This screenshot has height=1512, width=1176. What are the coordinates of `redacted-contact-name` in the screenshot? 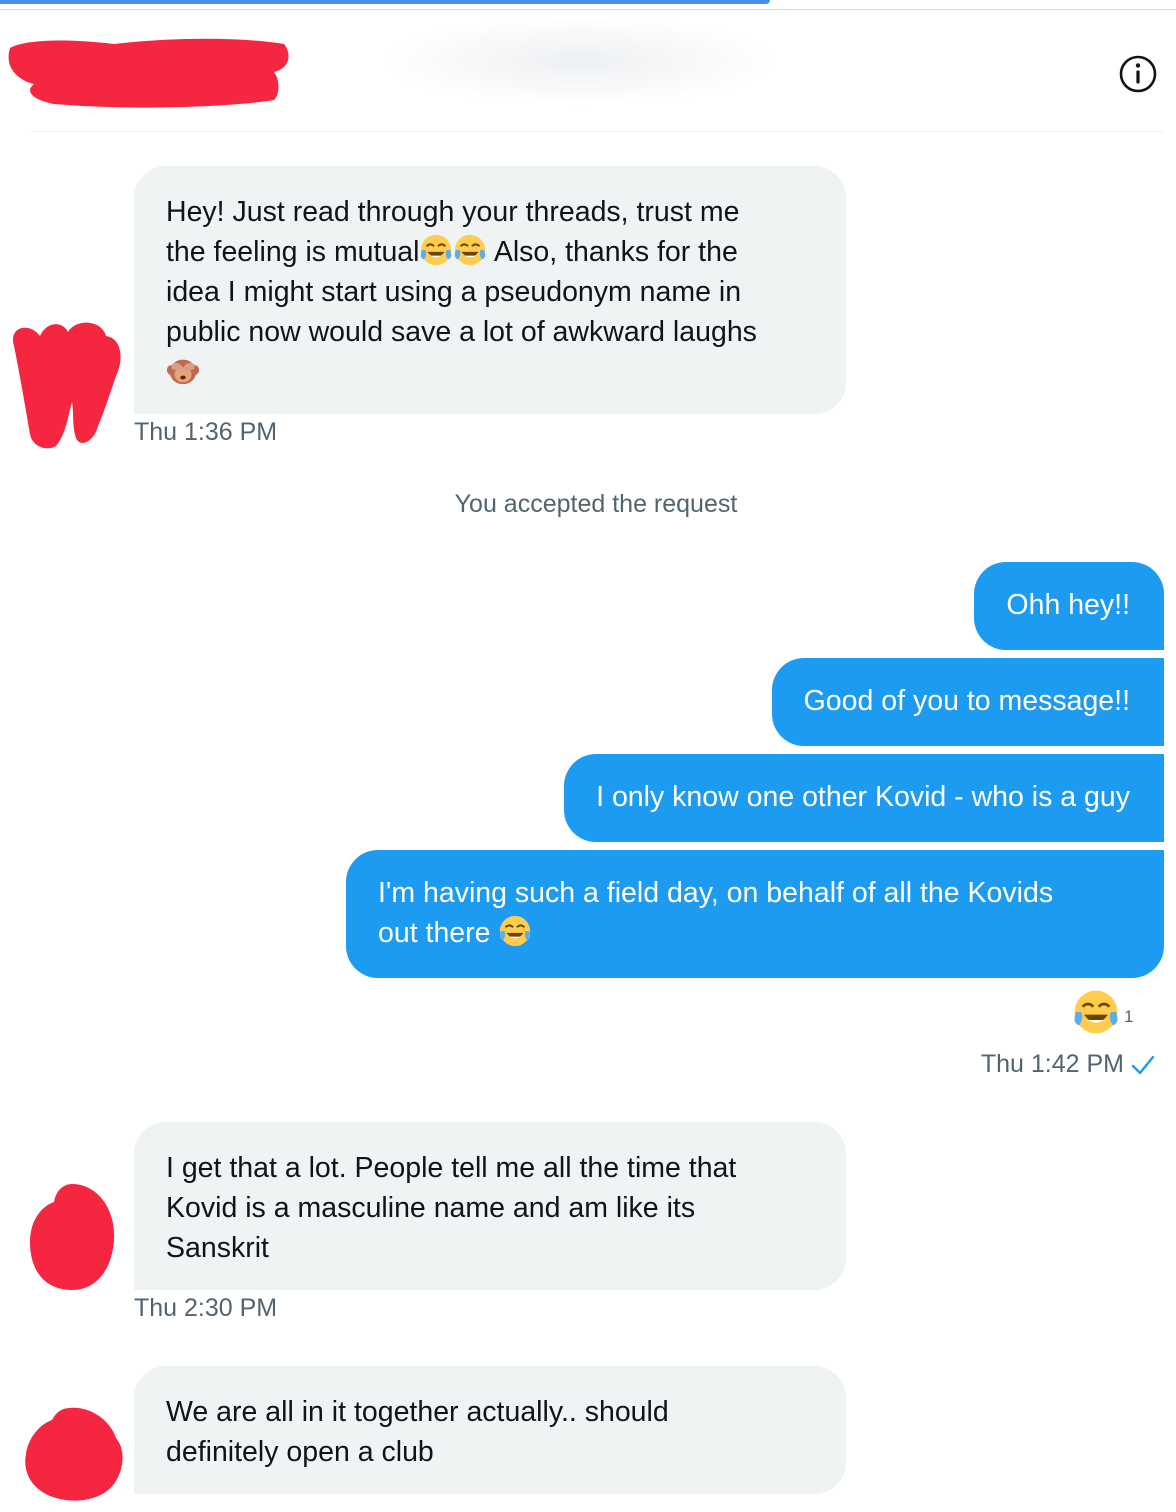 It's located at (148, 73).